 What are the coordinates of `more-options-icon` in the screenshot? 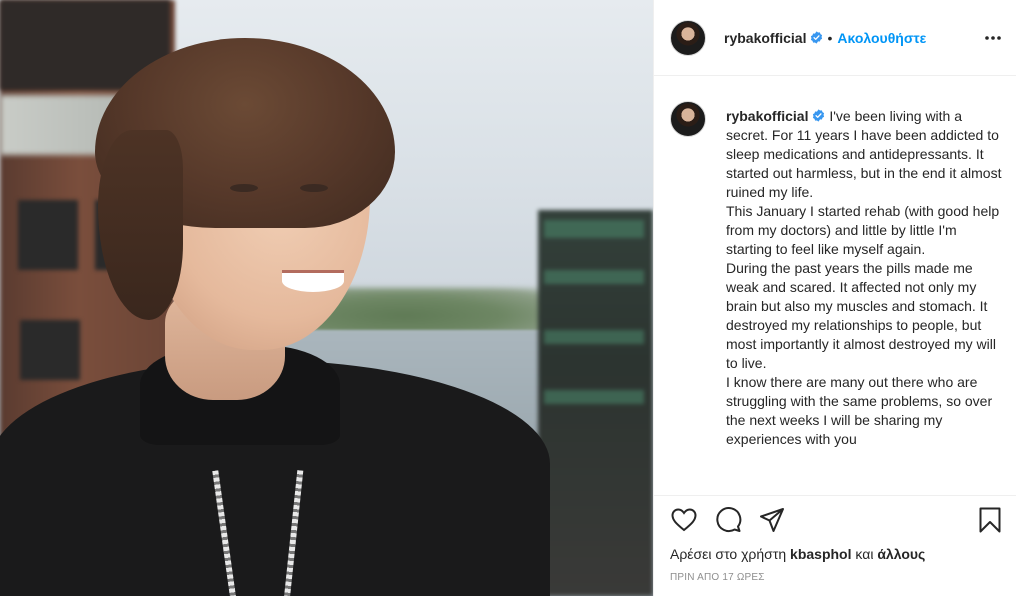 It's located at (993, 38).